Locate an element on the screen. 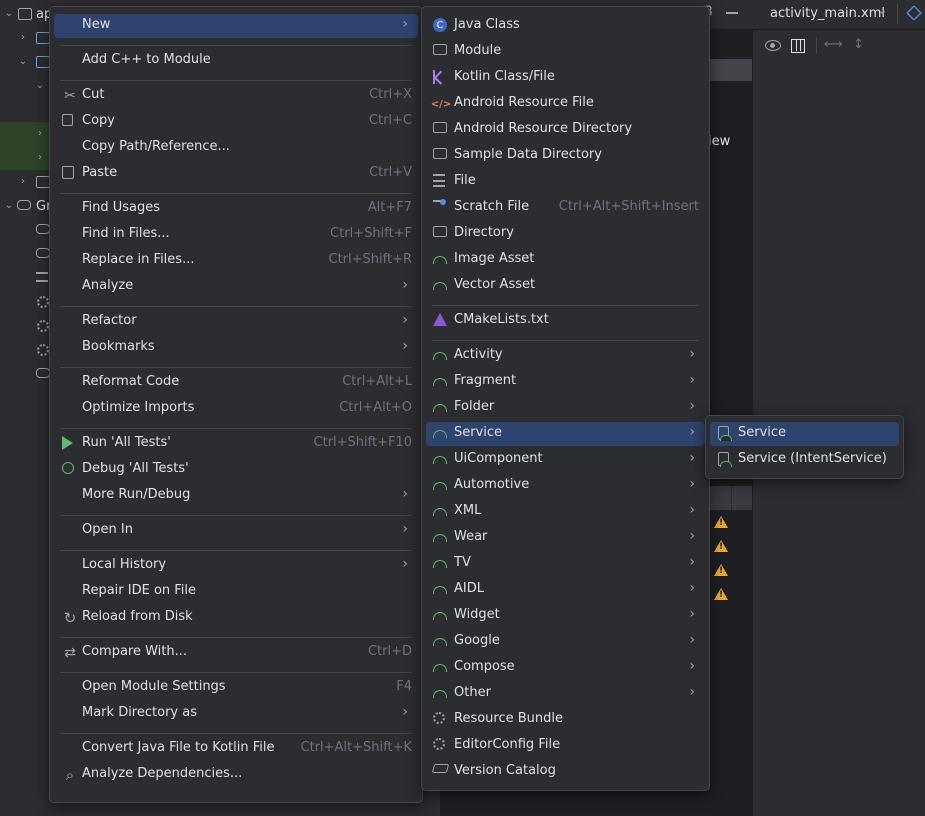 The height and width of the screenshot is (816, 925). scratch-file-icon is located at coordinates (439, 205).